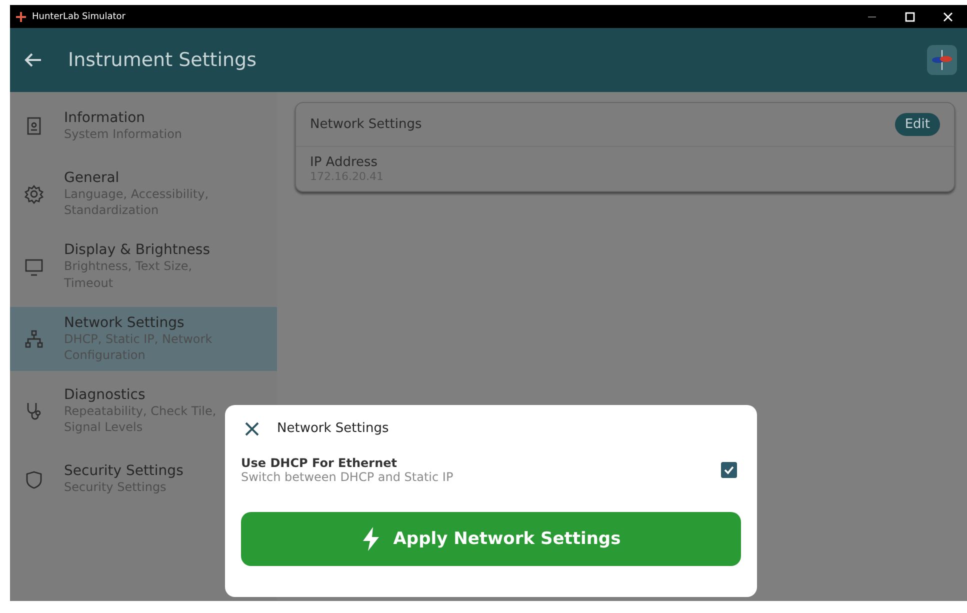  What do you see at coordinates (34, 266) in the screenshot?
I see `monitor-icon` at bounding box center [34, 266].